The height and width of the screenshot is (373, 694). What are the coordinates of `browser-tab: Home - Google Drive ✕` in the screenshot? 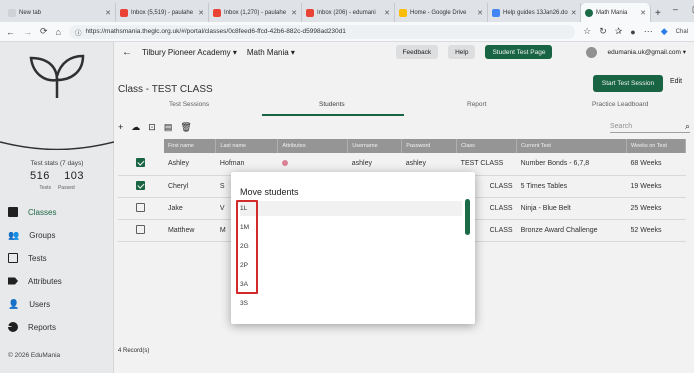 It's located at (441, 12).